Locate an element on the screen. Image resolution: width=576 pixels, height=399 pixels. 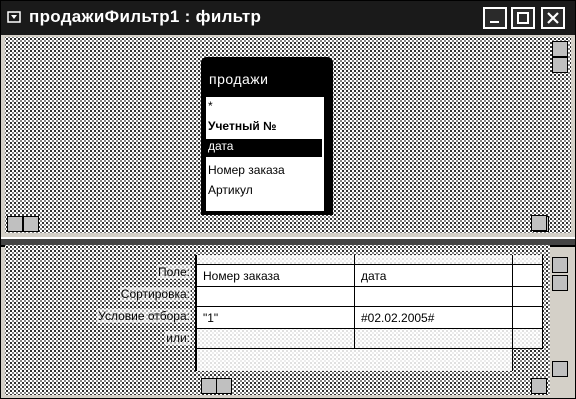
row-labels: Поле: Сортировка: Условие отбора: или: is located at coordinates (98, 307).